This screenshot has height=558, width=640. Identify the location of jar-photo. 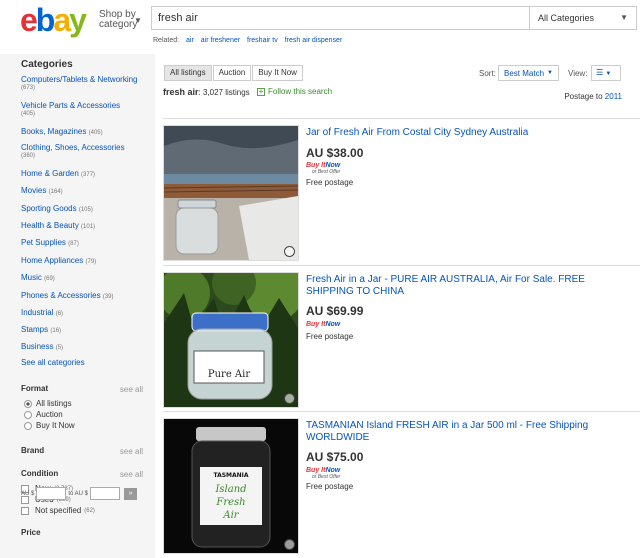
(231, 193).